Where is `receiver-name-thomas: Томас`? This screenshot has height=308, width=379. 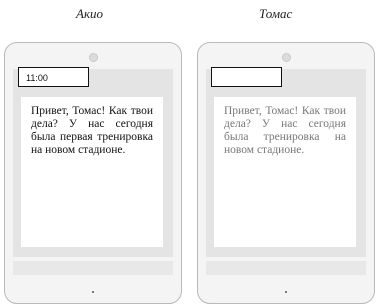 receiver-name-thomas: Томас is located at coordinates (276, 13).